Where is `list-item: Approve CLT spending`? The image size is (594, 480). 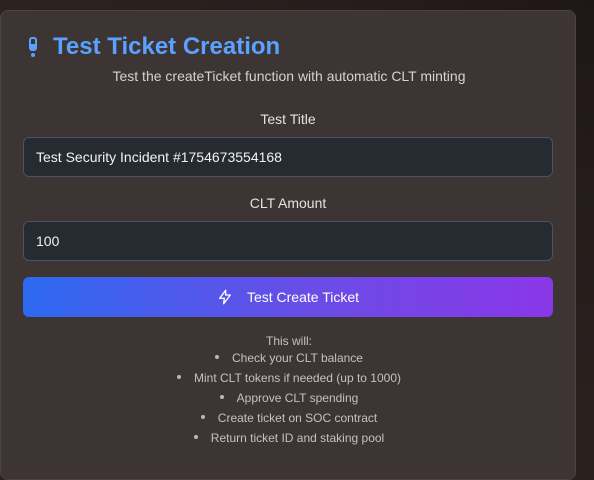
list-item: Approve CLT spending is located at coordinates (289, 398).